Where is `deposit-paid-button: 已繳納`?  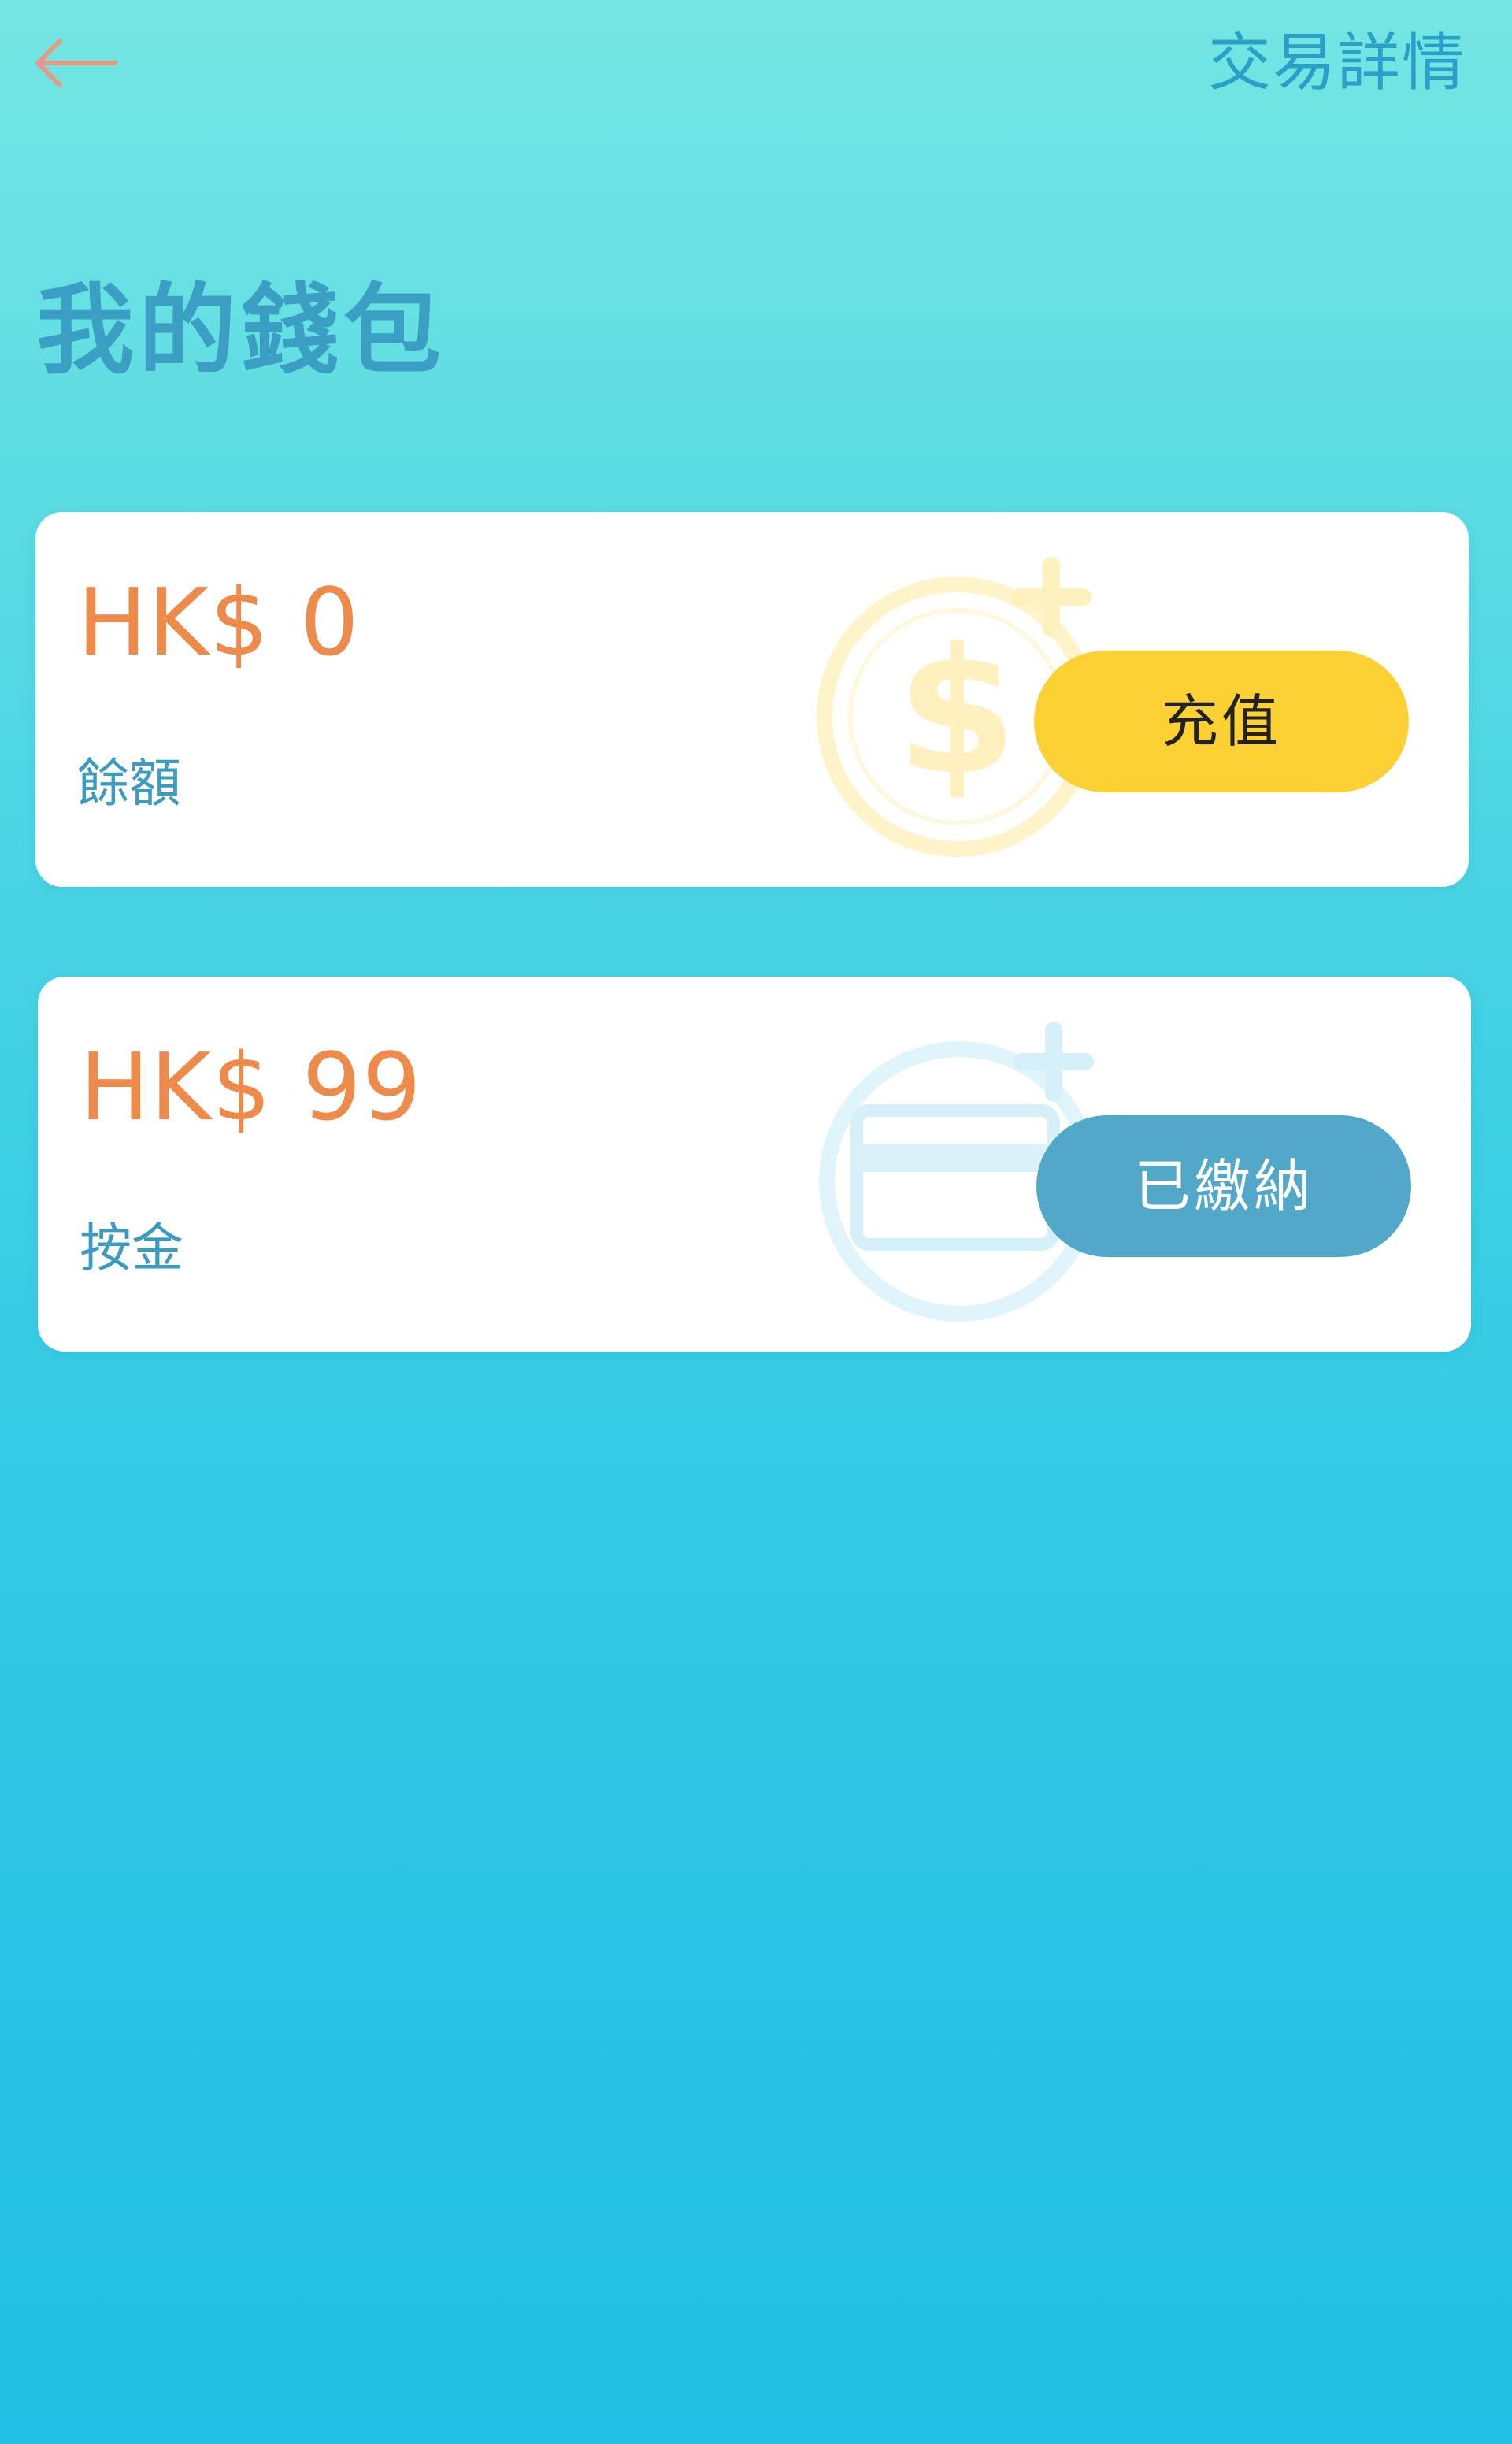
deposit-paid-button: 已繳納 is located at coordinates (1223, 1186).